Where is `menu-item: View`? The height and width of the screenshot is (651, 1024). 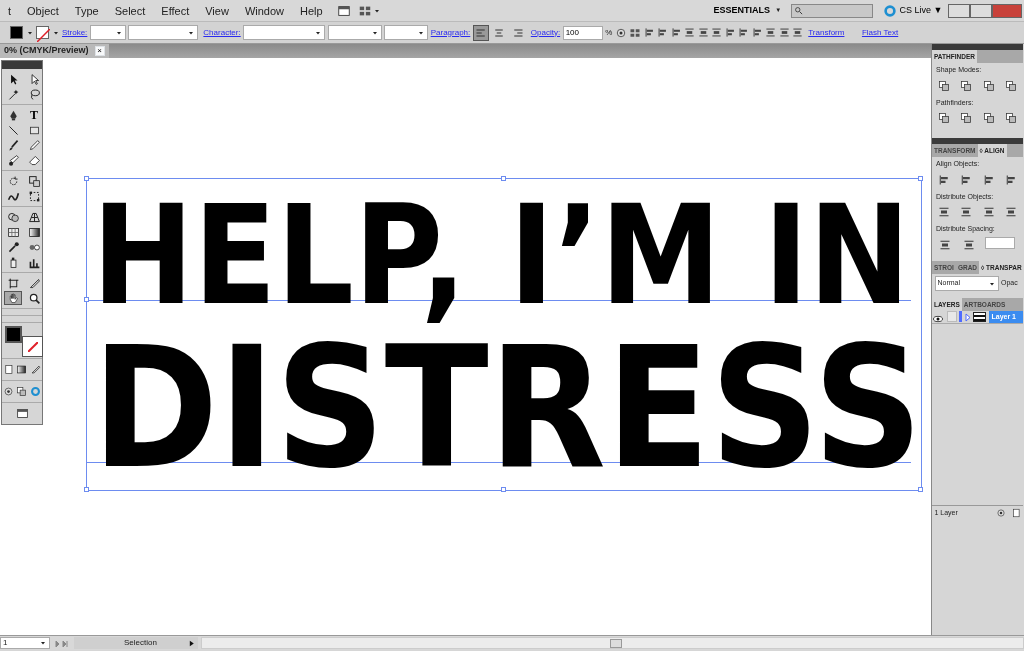 menu-item: View is located at coordinates (217, 11).